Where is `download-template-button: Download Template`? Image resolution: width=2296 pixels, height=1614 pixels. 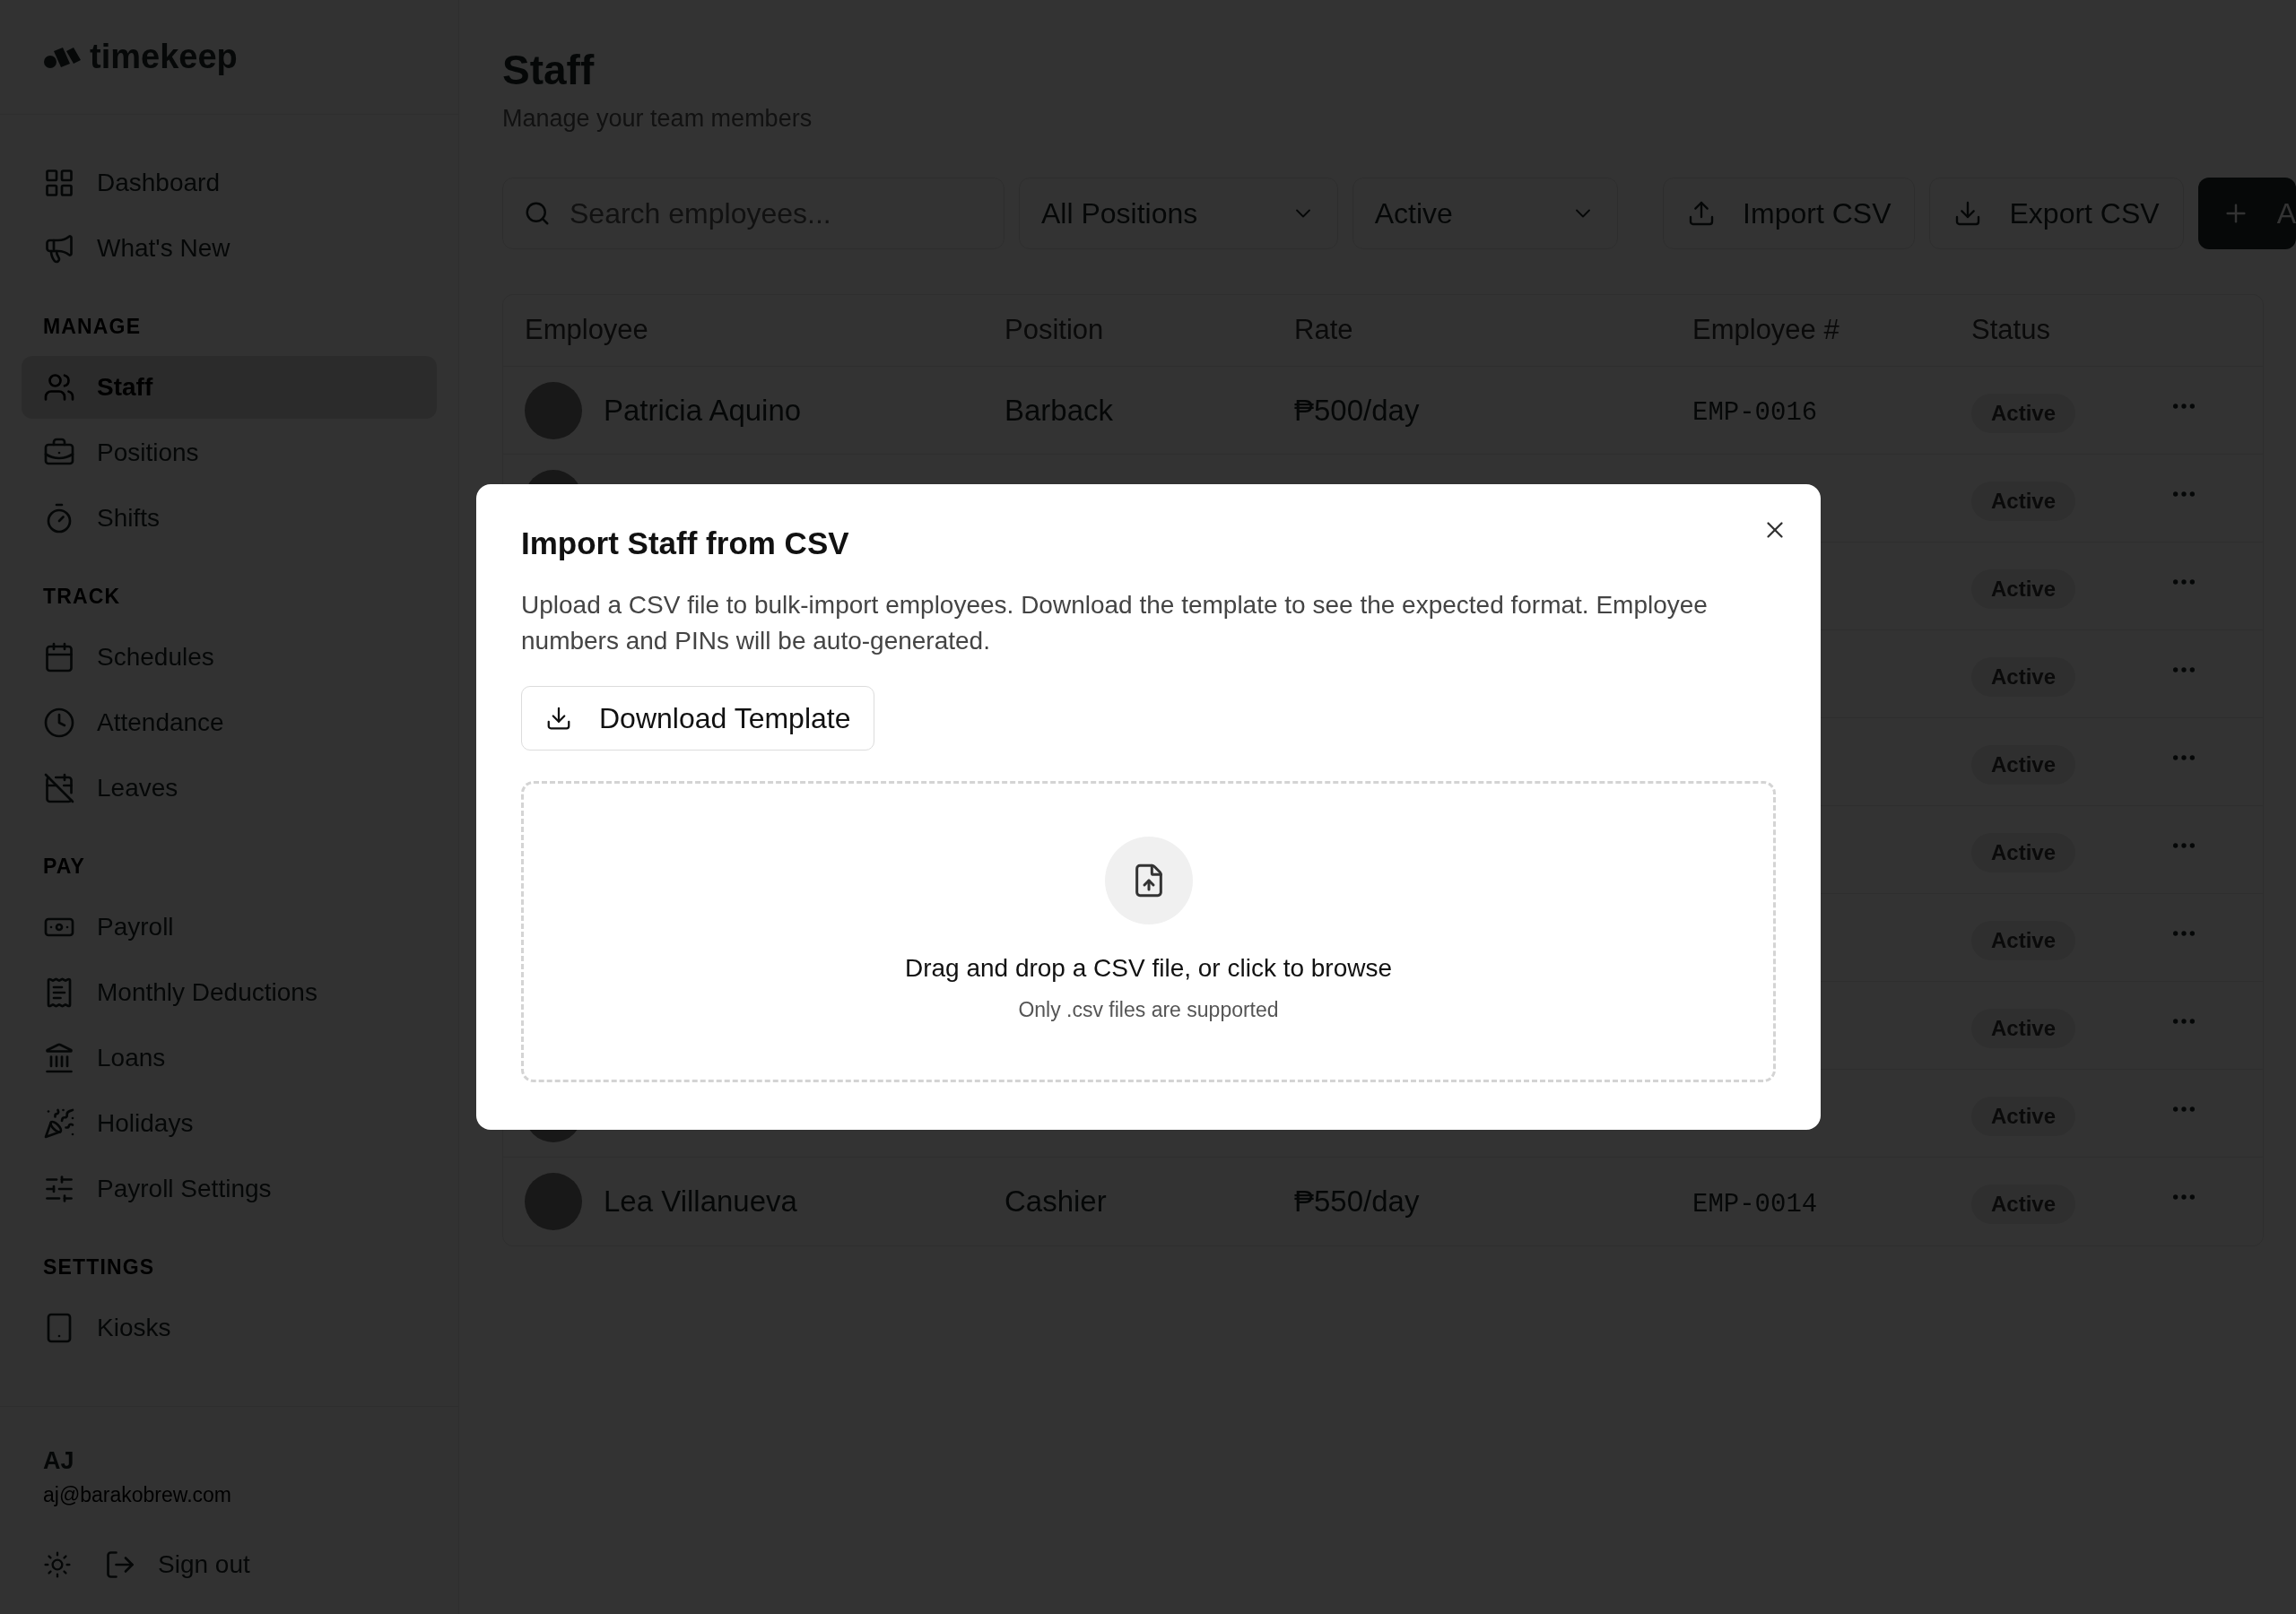
download-template-button: Download Template is located at coordinates (698, 718).